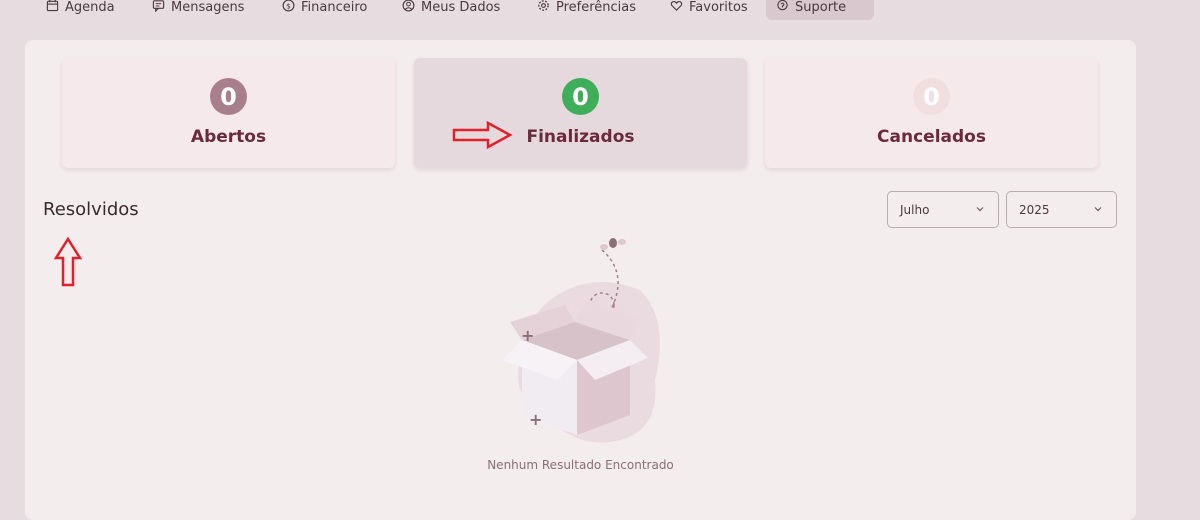 The image size is (1200, 520). What do you see at coordinates (782, 8) in the screenshot?
I see `support-icon` at bounding box center [782, 8].